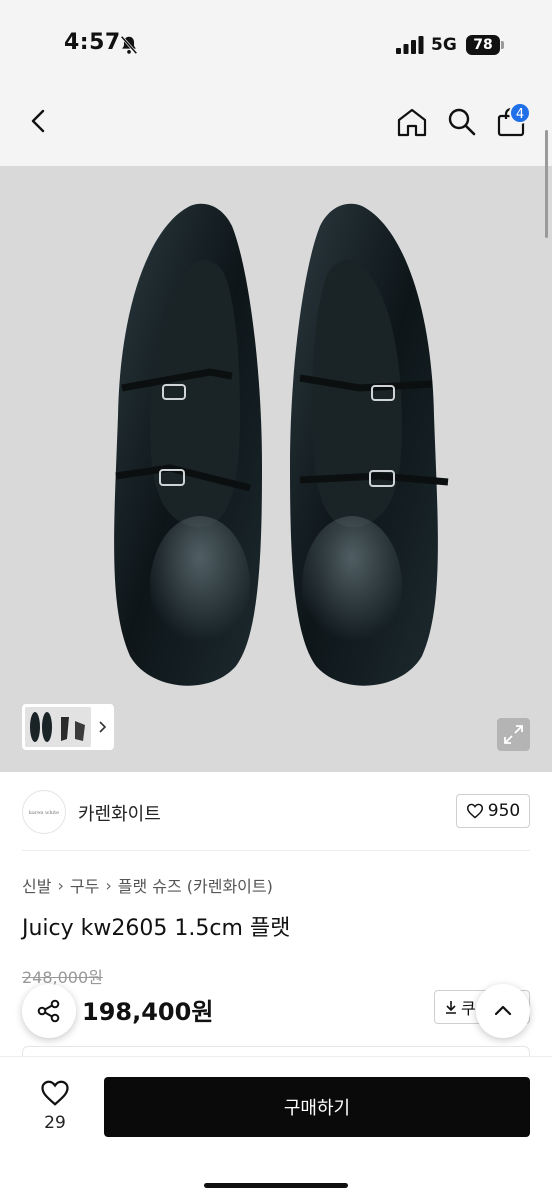 This screenshot has width=552, height=1200. I want to click on chevron-up-icon, so click(503, 1010).